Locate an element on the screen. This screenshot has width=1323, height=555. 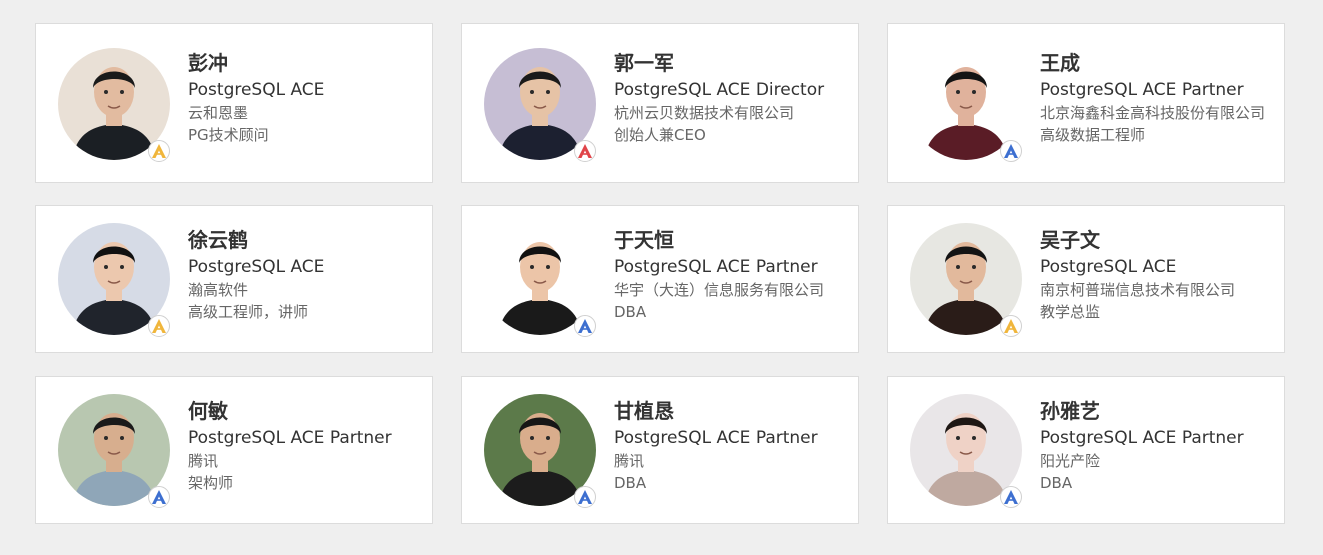
member-name: 甘植恳 is located at coordinates (644, 411).